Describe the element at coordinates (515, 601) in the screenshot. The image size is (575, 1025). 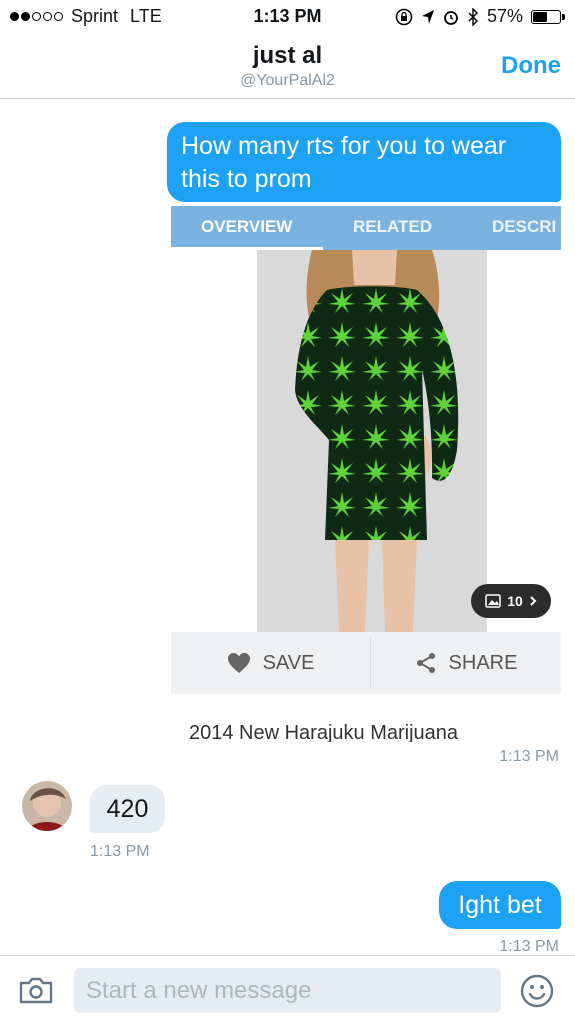
I see `image-count: 10` at that location.